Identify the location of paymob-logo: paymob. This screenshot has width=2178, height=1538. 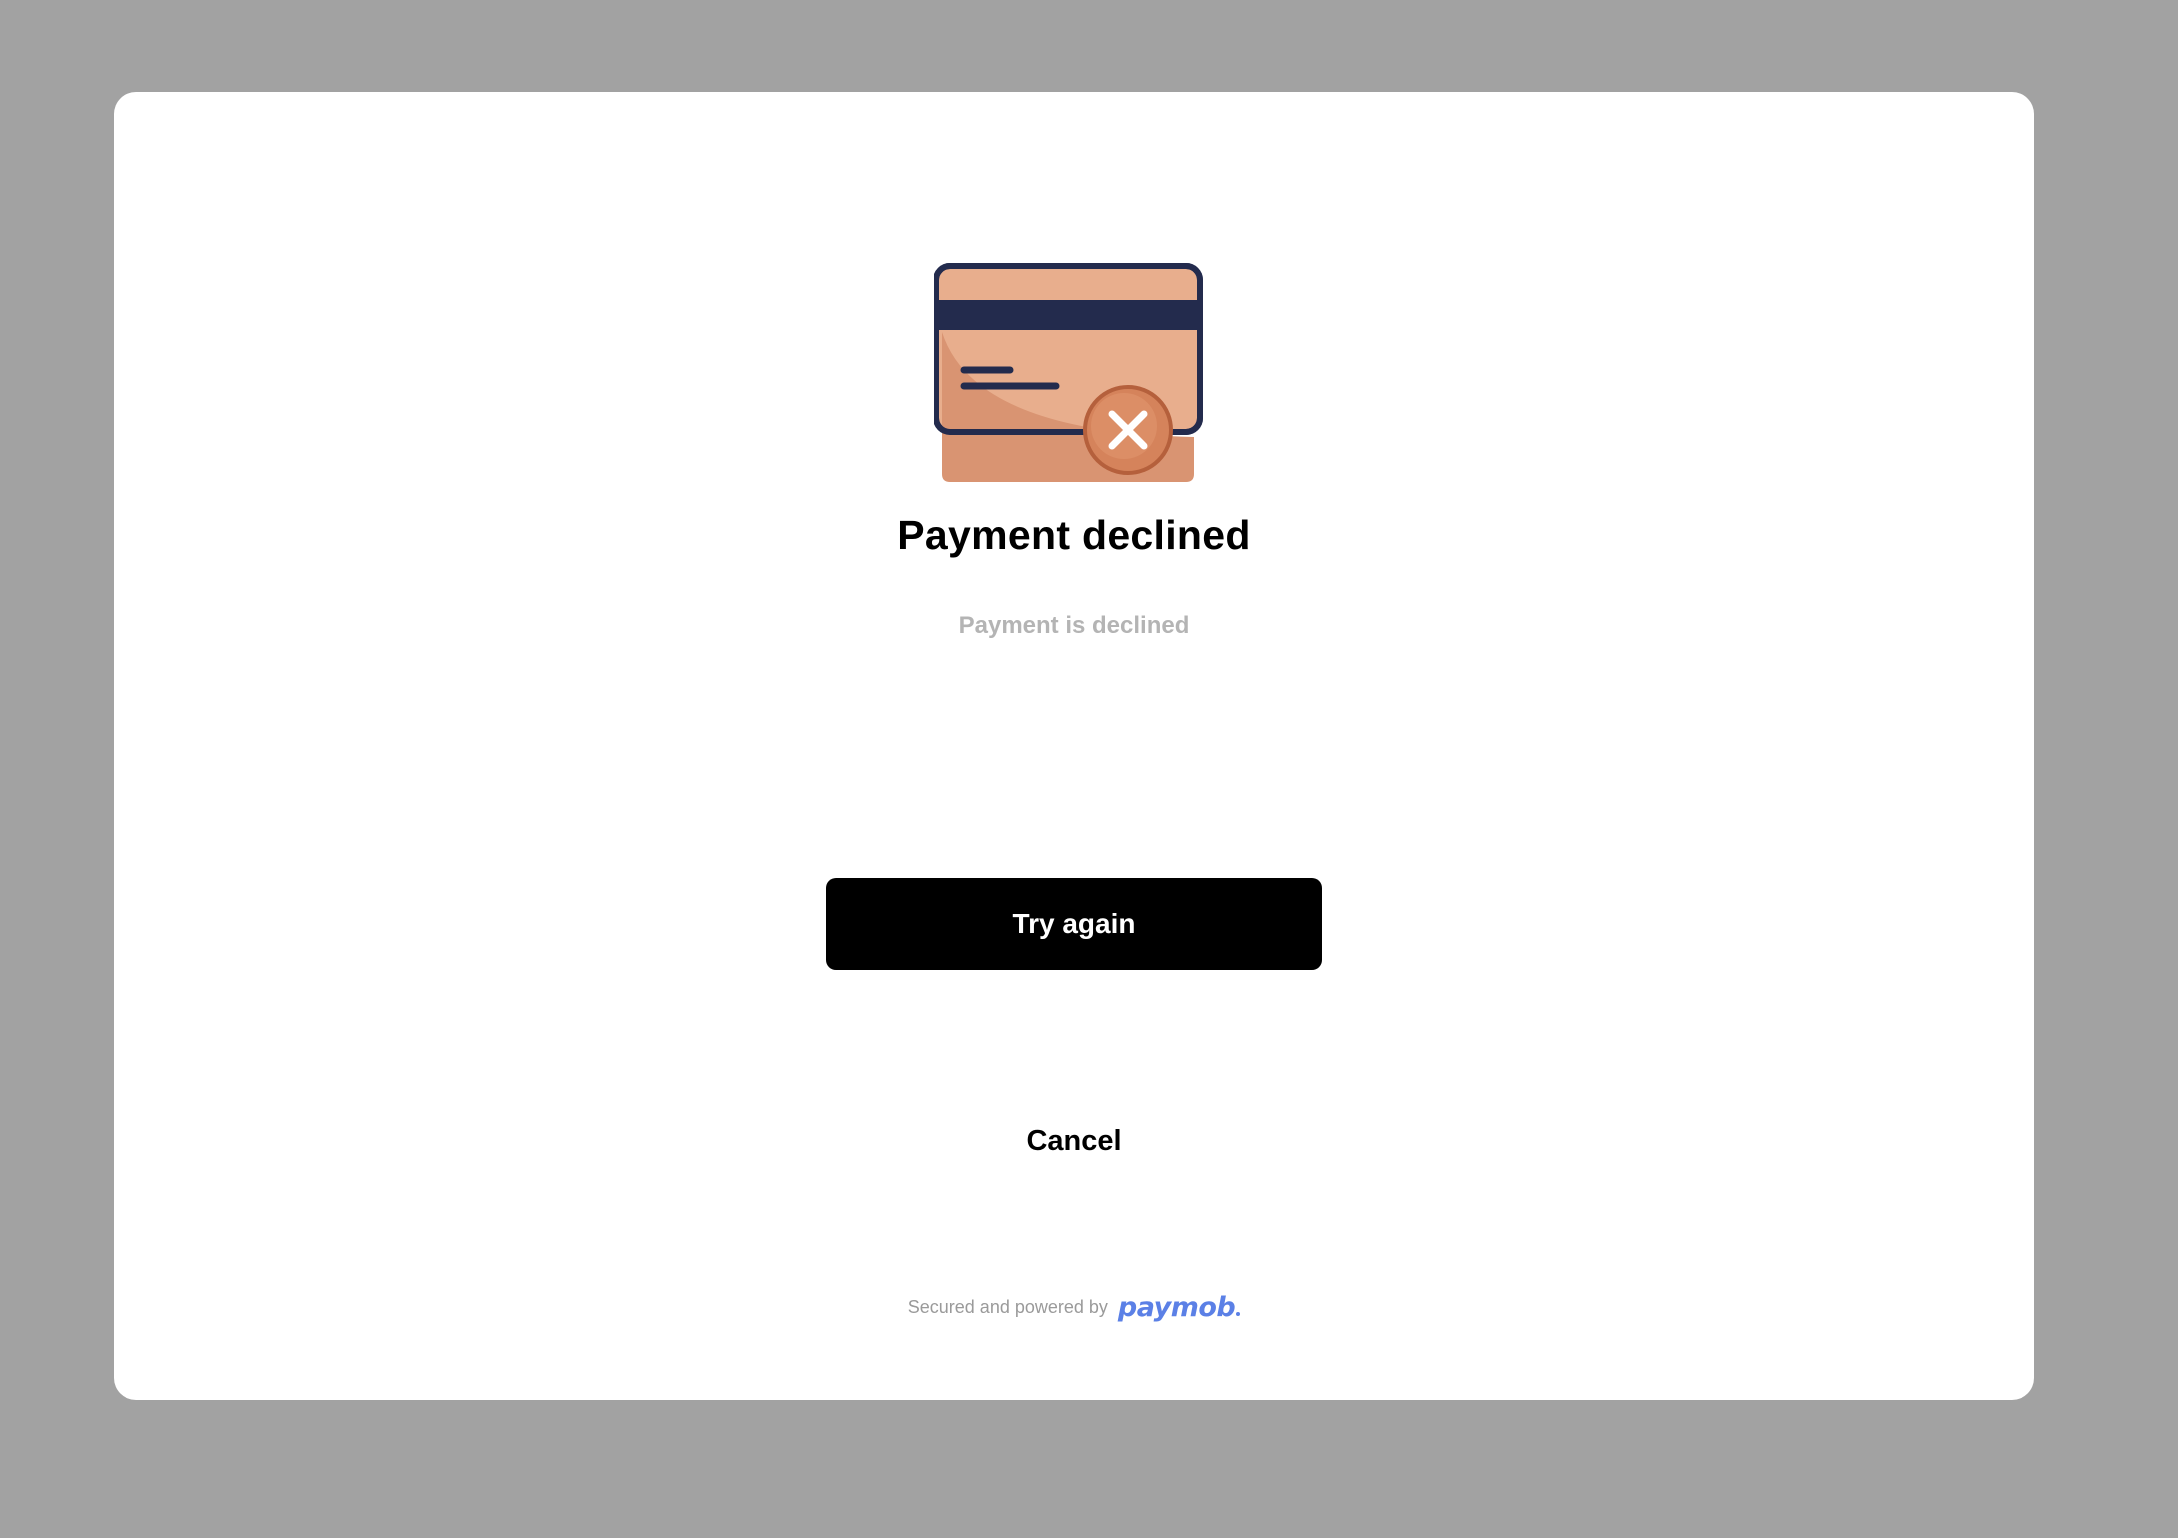
(1179, 1307).